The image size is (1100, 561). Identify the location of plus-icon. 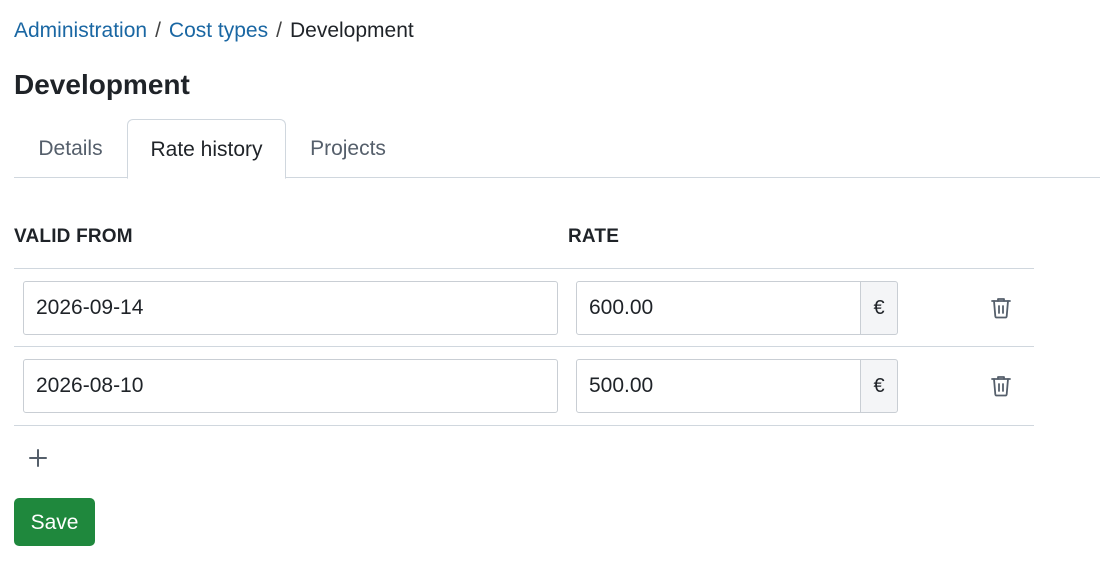
(38, 458).